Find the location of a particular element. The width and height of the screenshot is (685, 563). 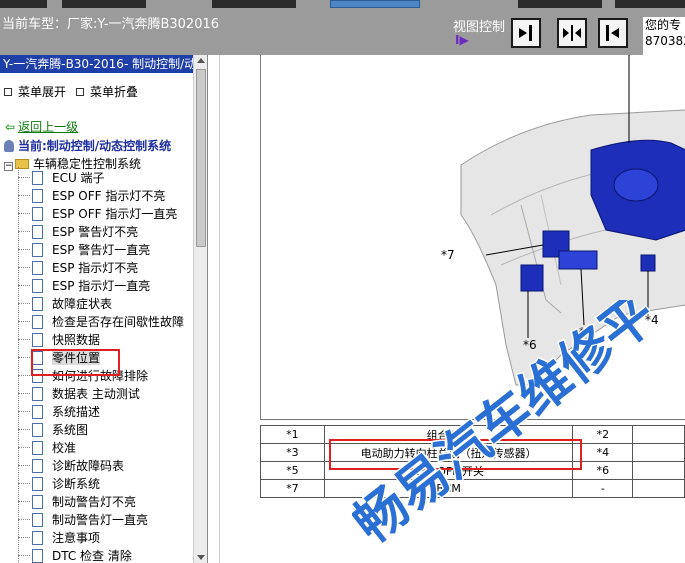

expand-right-button is located at coordinates (526, 33).